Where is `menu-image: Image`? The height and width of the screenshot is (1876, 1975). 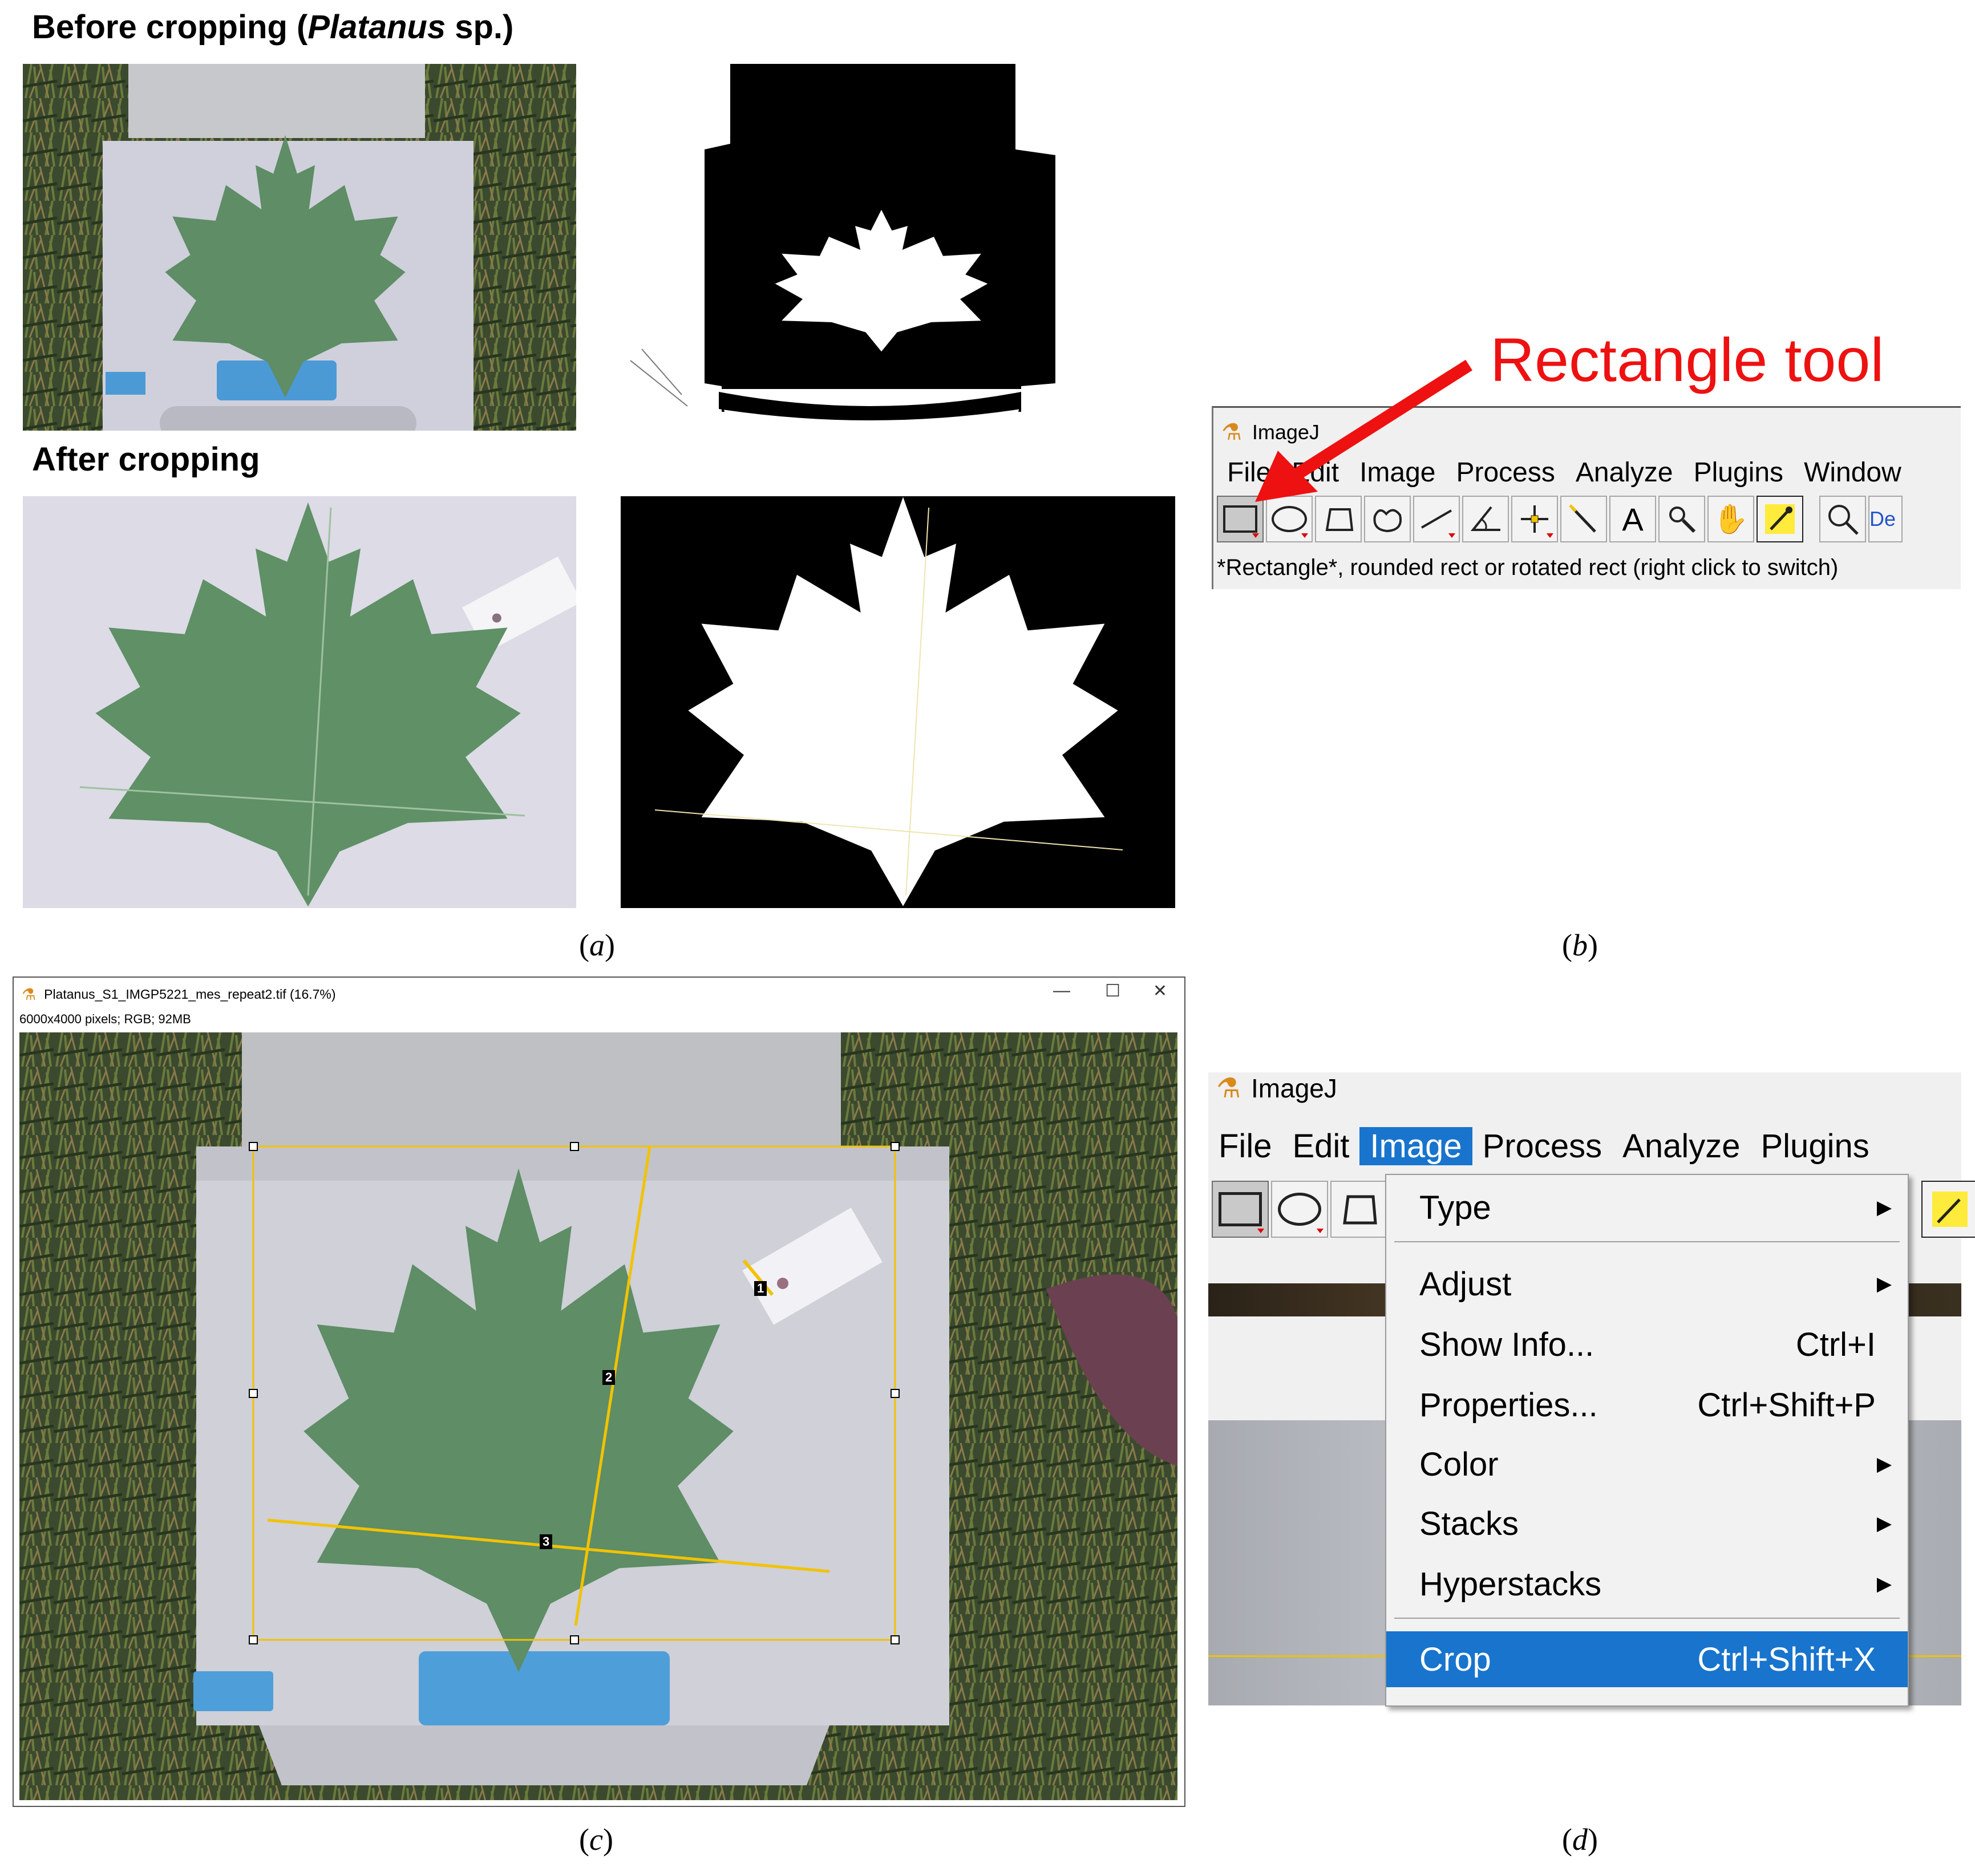
menu-image: Image is located at coordinates (1415, 1146).